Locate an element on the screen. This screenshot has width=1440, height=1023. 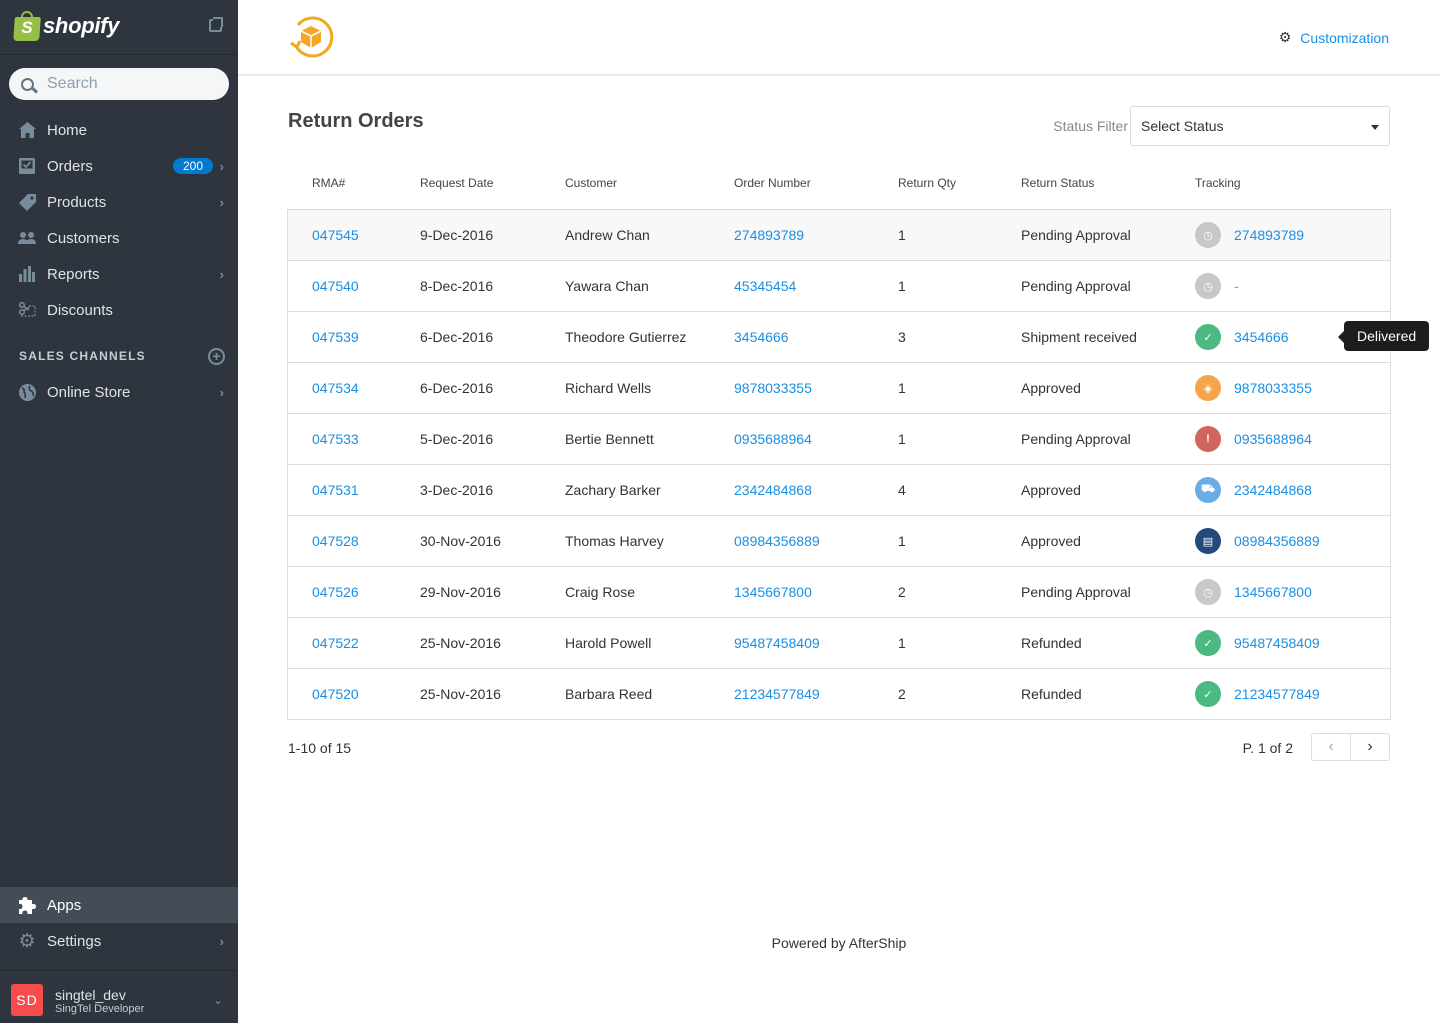
tracking-number-link: 1345667800 is located at coordinates (1273, 592).